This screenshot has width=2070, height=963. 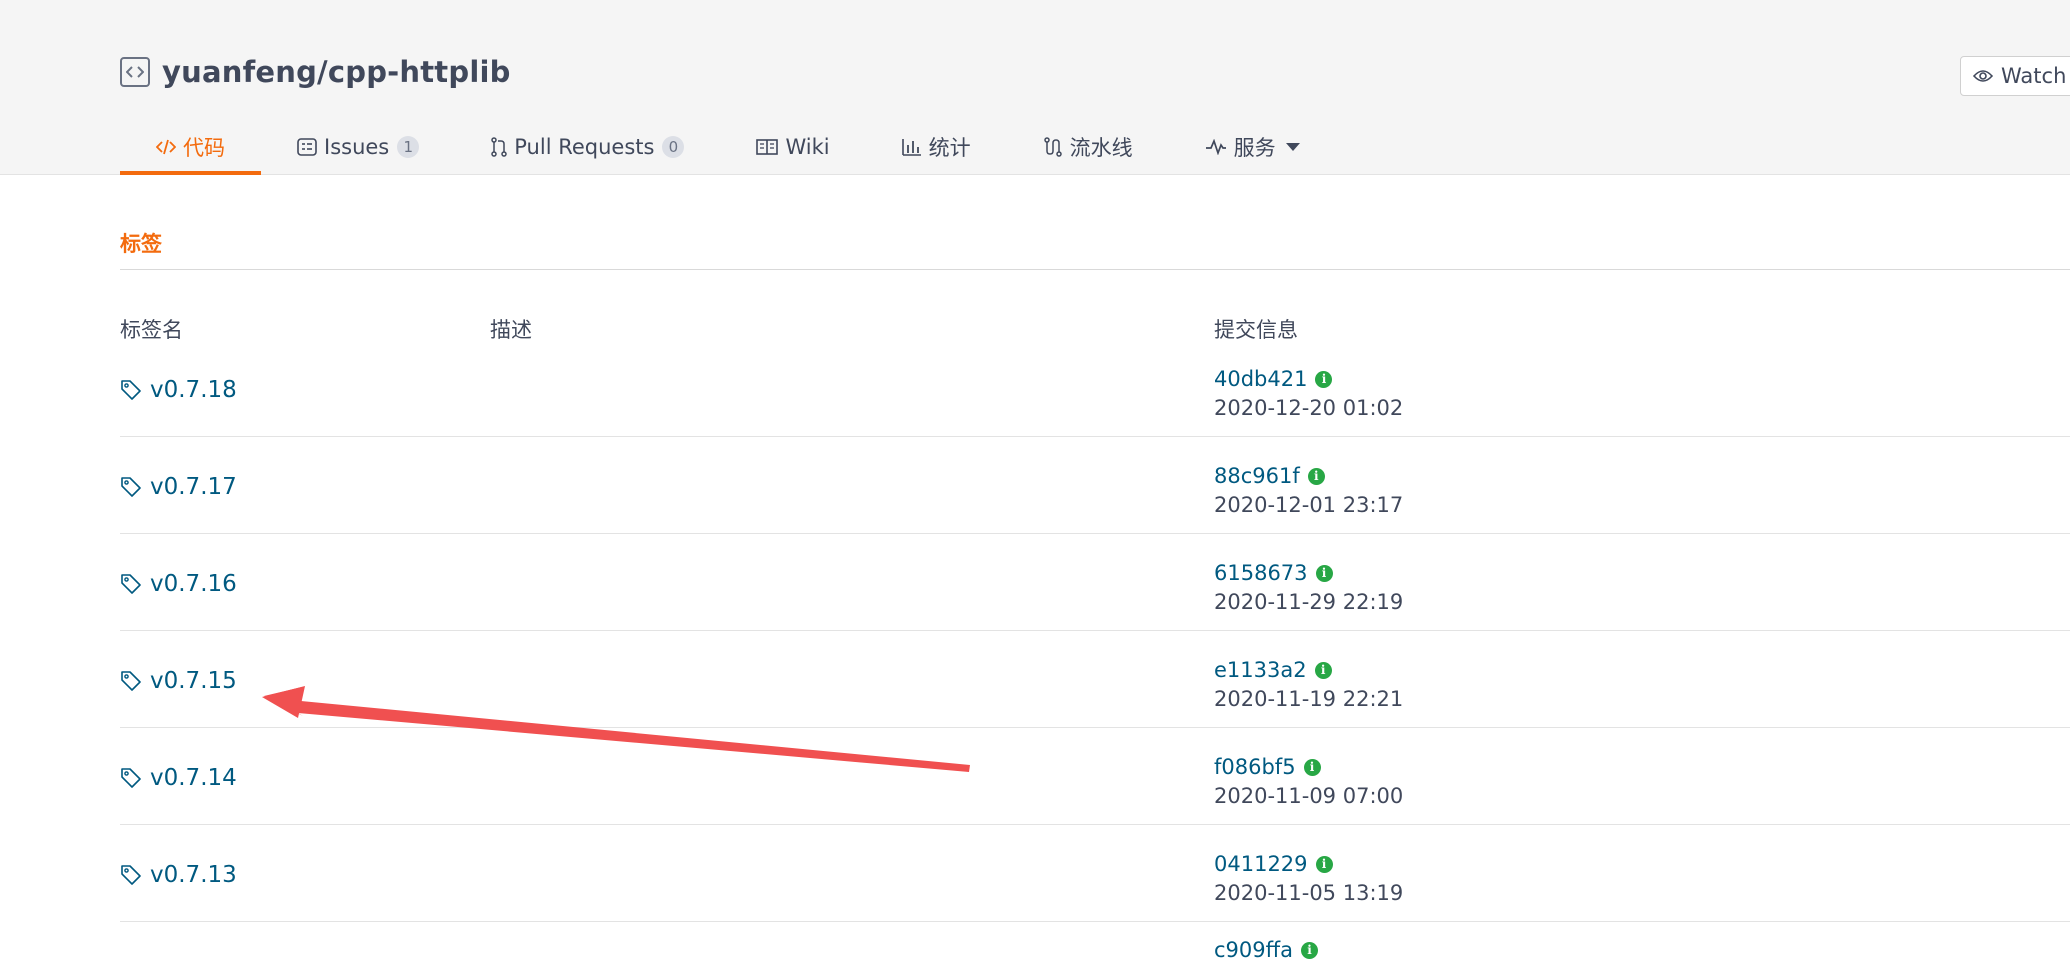 I want to click on section-title: 标签, so click(x=141, y=244).